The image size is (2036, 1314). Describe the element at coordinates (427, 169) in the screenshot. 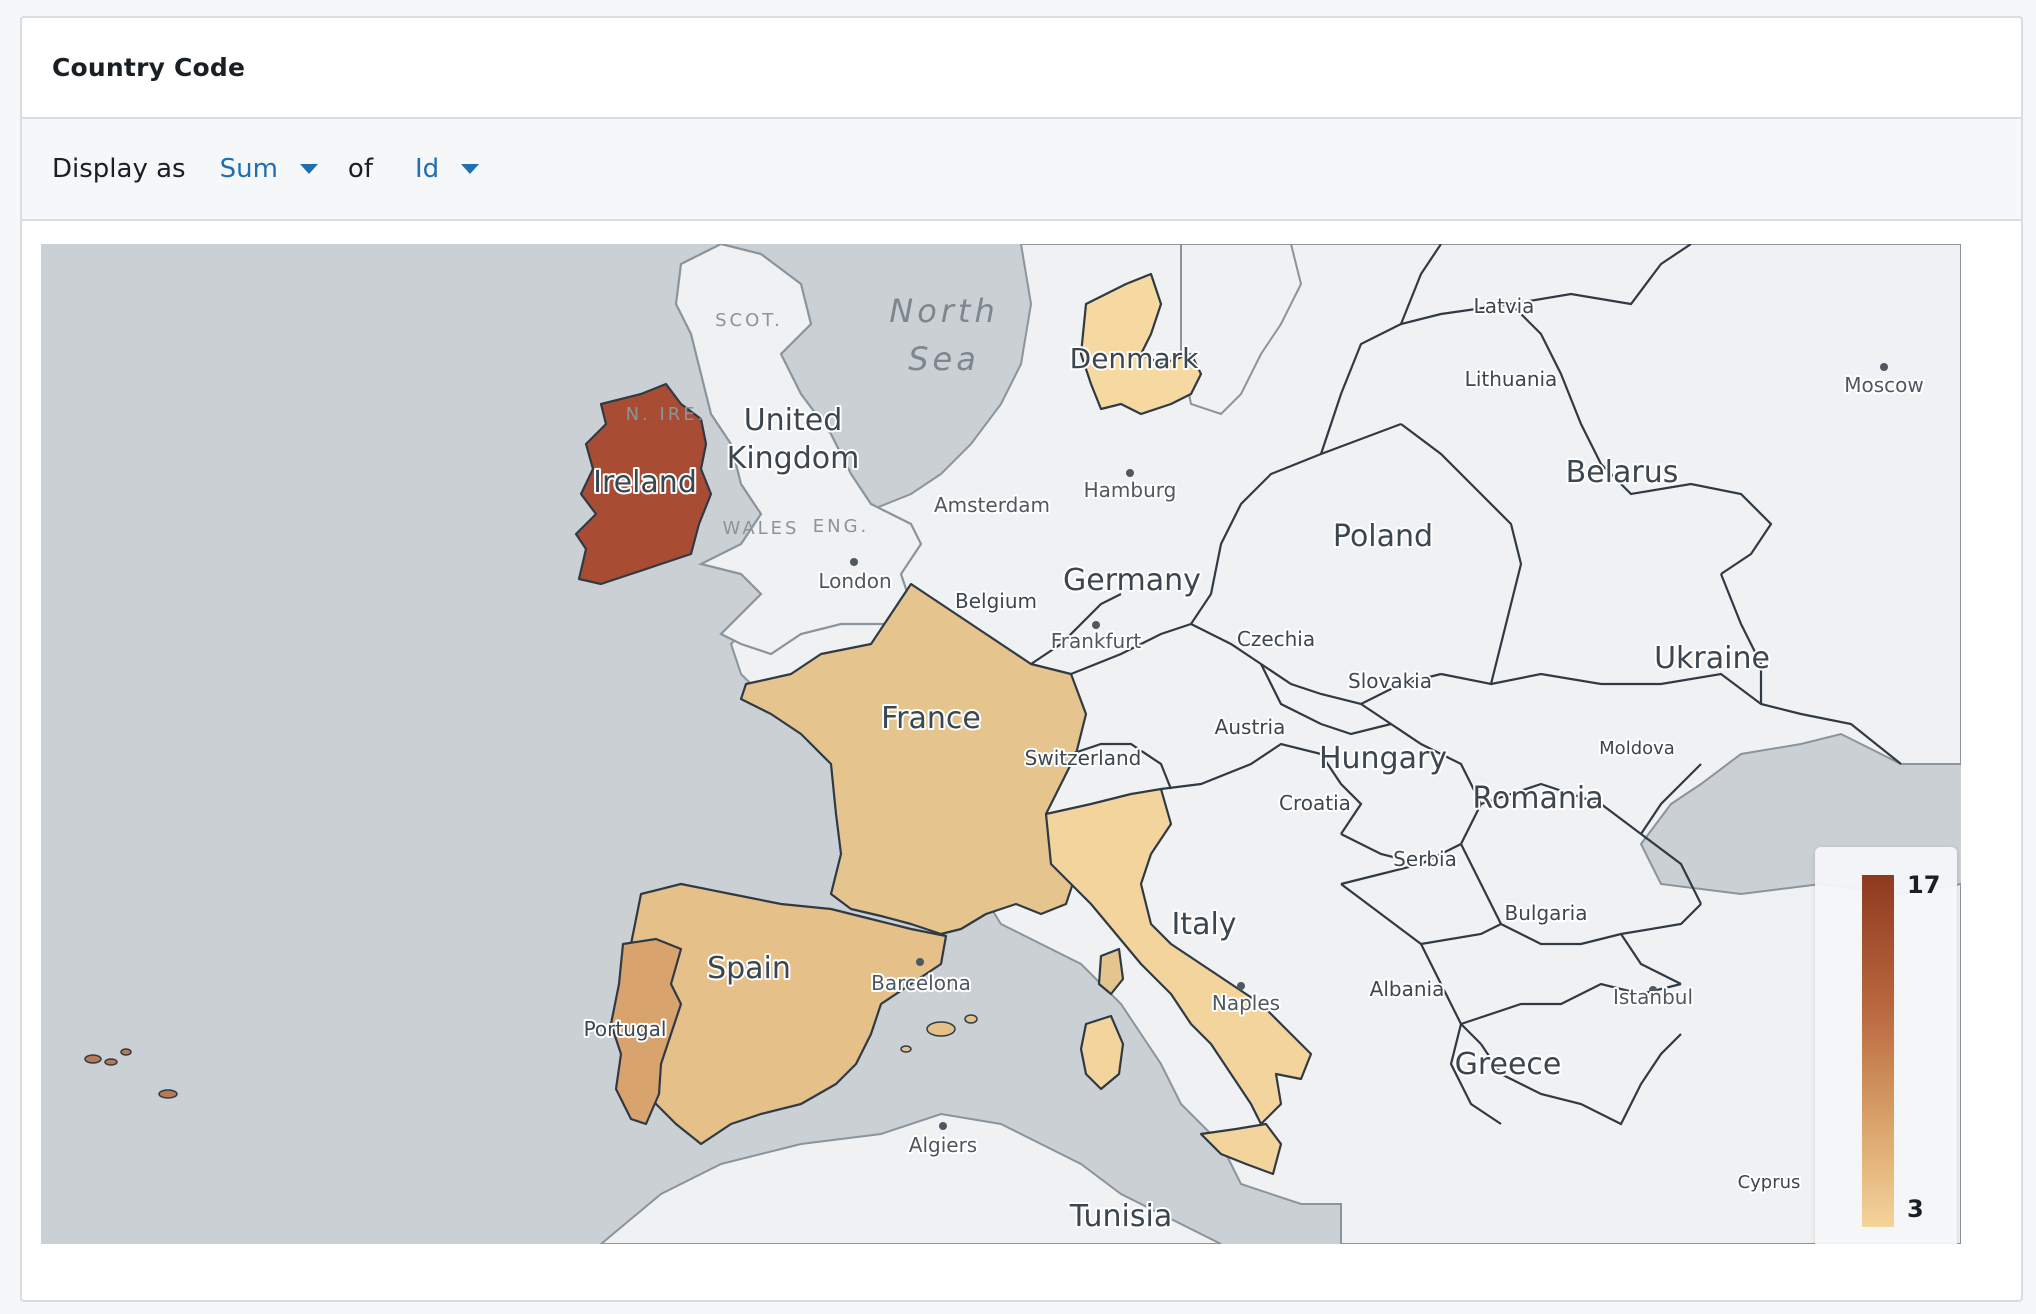

I see `field-value: Id` at that location.